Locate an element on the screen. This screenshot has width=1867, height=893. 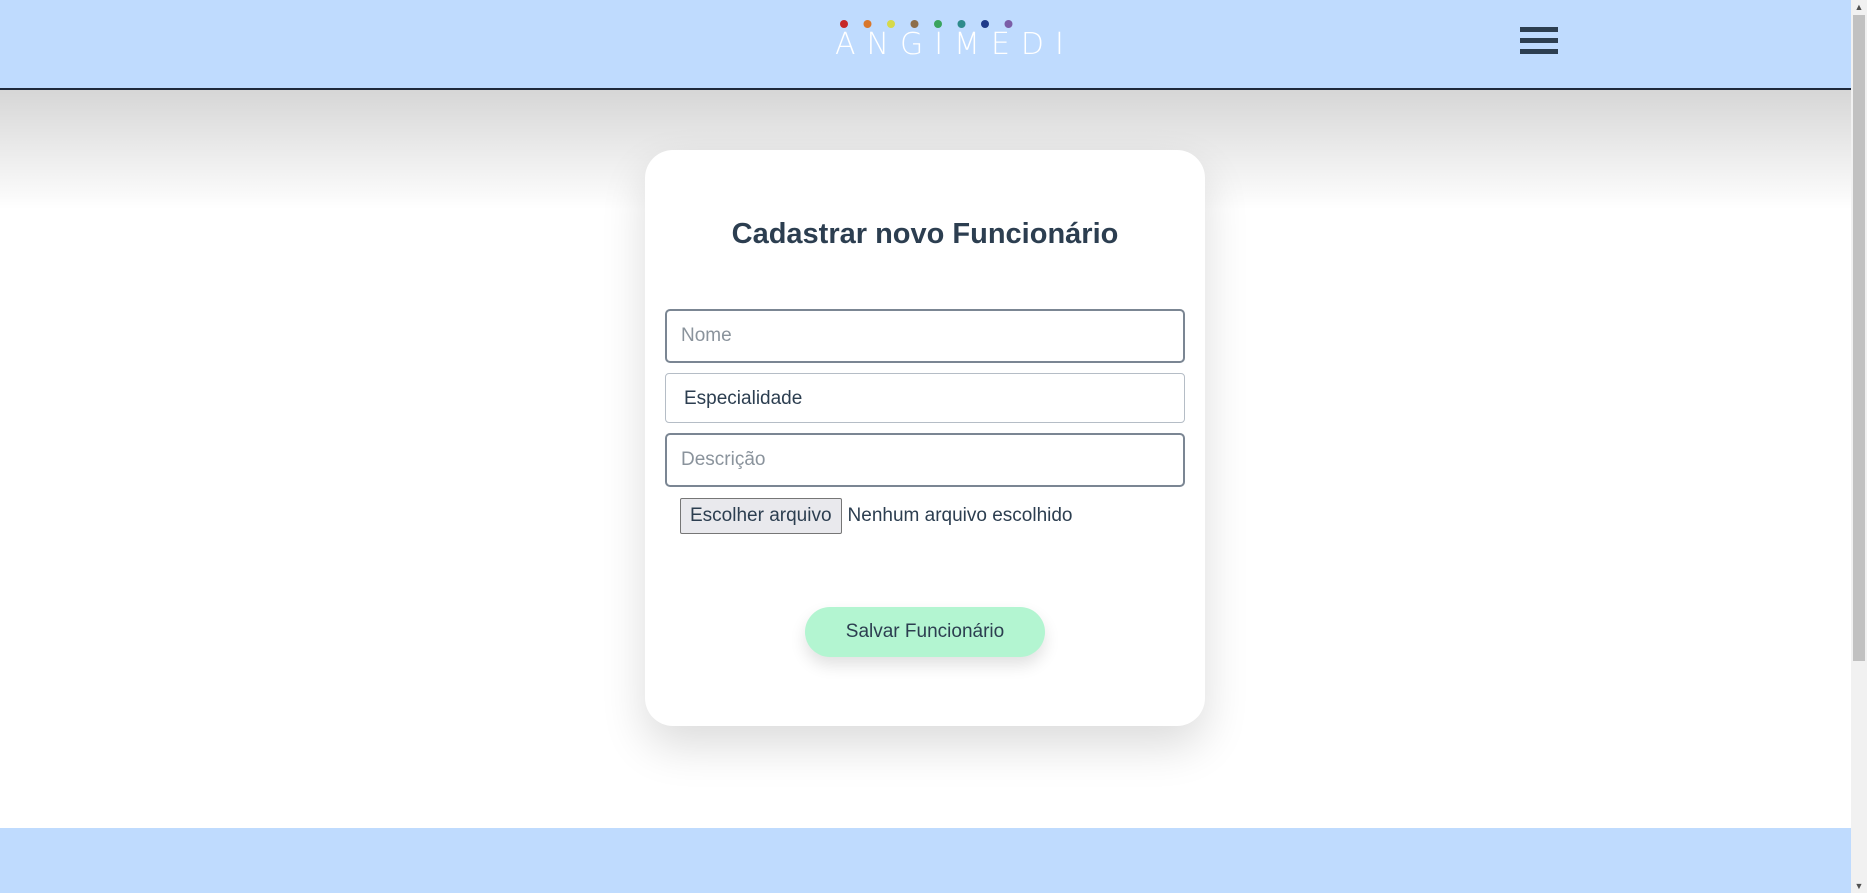
footer-bar is located at coordinates (925, 860).